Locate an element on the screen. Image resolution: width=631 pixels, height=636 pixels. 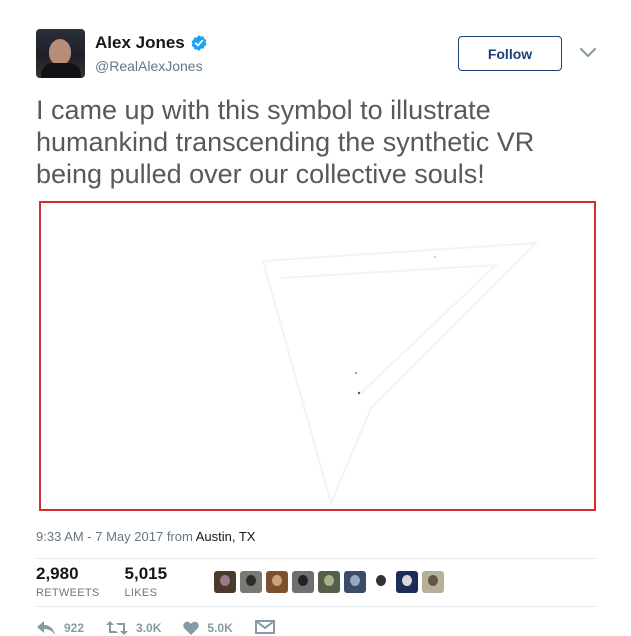
display-name: Alex Jones is located at coordinates (140, 43).